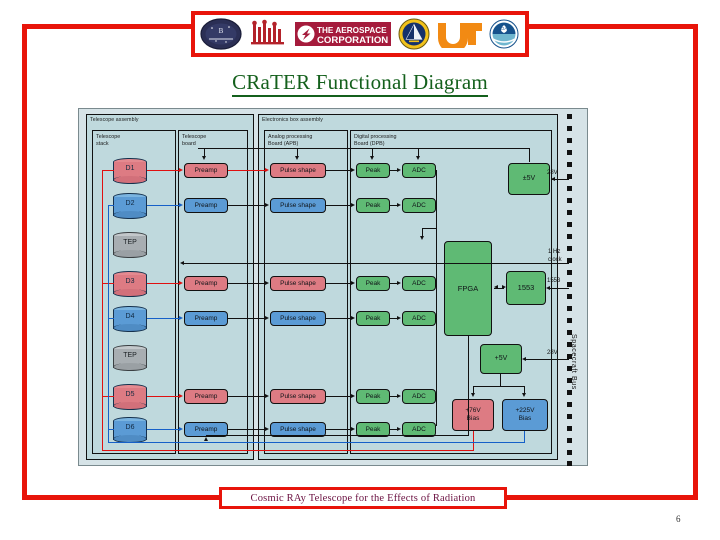 The height and width of the screenshot is (540, 720). What do you see at coordinates (524, 395) in the screenshot?
I see `arrow-into-225v-bias` at bounding box center [524, 395].